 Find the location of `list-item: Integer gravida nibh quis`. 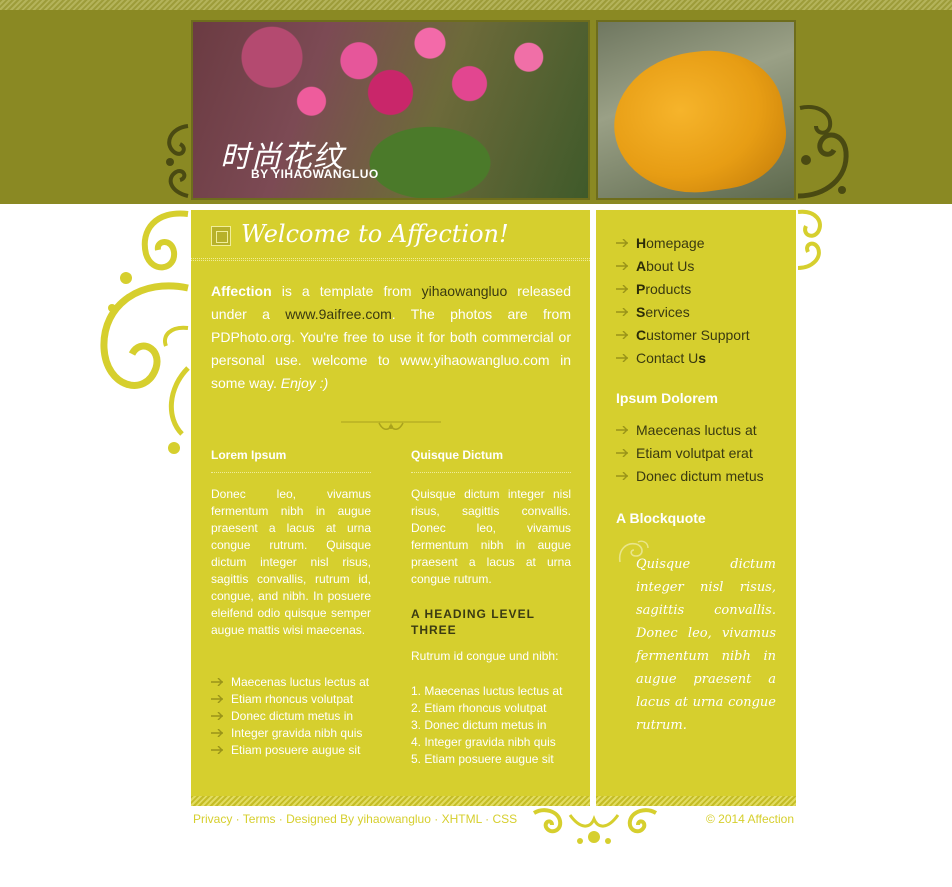

list-item: Integer gravida nibh quis is located at coordinates (291, 733).